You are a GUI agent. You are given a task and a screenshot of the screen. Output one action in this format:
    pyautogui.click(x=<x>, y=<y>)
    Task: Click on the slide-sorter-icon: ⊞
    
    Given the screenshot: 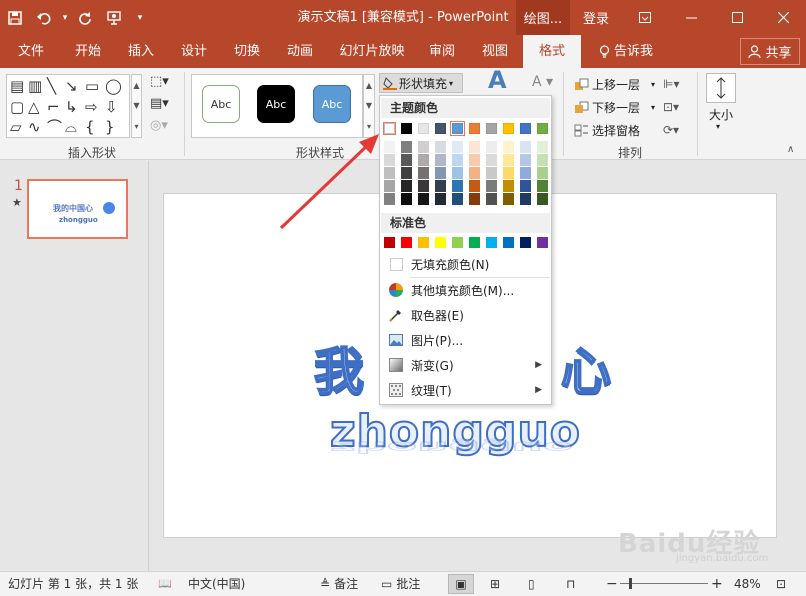 What is the action you would take?
    pyautogui.click(x=495, y=584)
    